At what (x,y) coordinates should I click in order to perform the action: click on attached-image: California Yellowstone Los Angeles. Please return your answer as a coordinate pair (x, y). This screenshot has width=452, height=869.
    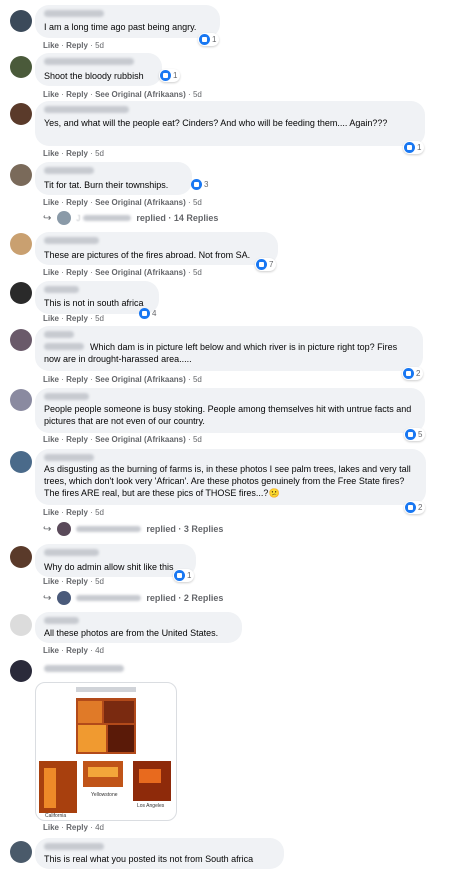
    Looking at the image, I should click on (106, 751).